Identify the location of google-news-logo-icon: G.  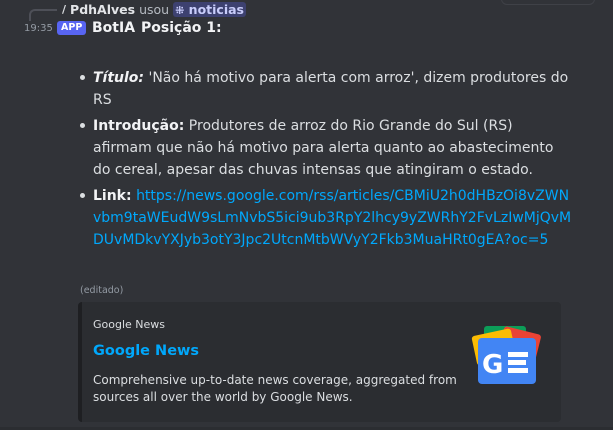
(508, 356).